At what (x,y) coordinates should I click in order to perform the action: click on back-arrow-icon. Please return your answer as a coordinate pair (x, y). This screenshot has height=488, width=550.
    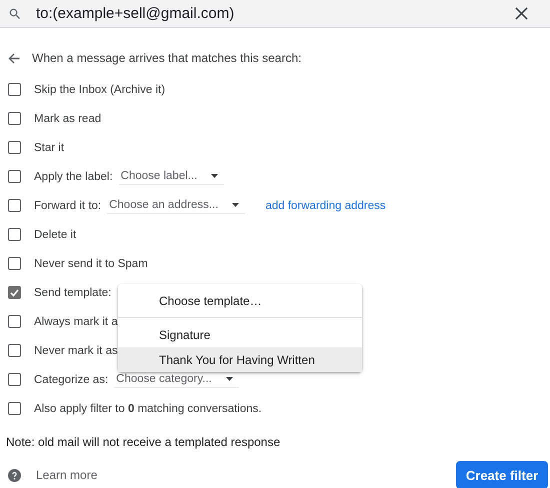
    Looking at the image, I should click on (14, 58).